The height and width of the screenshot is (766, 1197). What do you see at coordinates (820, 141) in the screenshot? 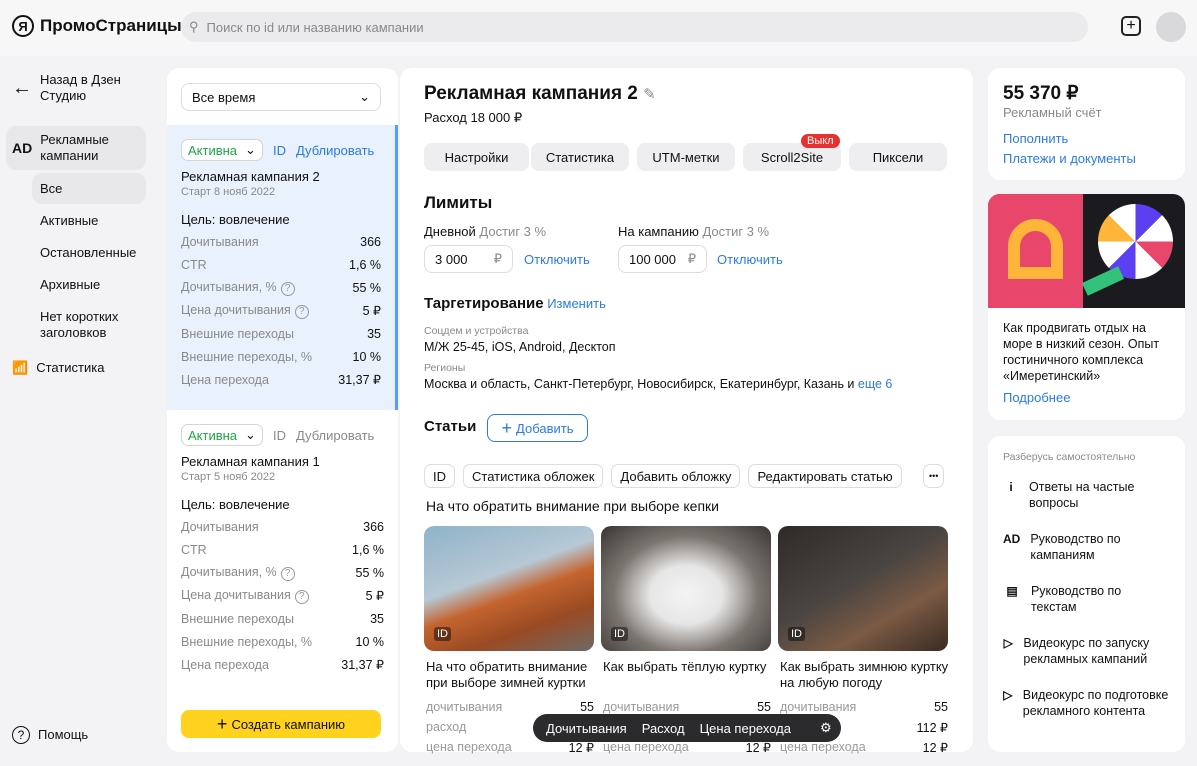
I see `off-badge: Выкл` at bounding box center [820, 141].